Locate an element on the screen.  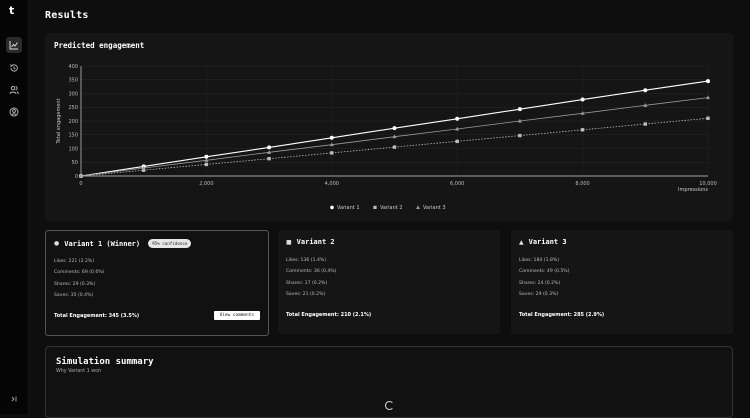
x-tick-label: 4,000 is located at coordinates (332, 184).